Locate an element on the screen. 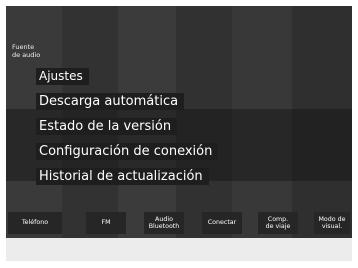  soft-key-label: Modo de is located at coordinates (332, 219).